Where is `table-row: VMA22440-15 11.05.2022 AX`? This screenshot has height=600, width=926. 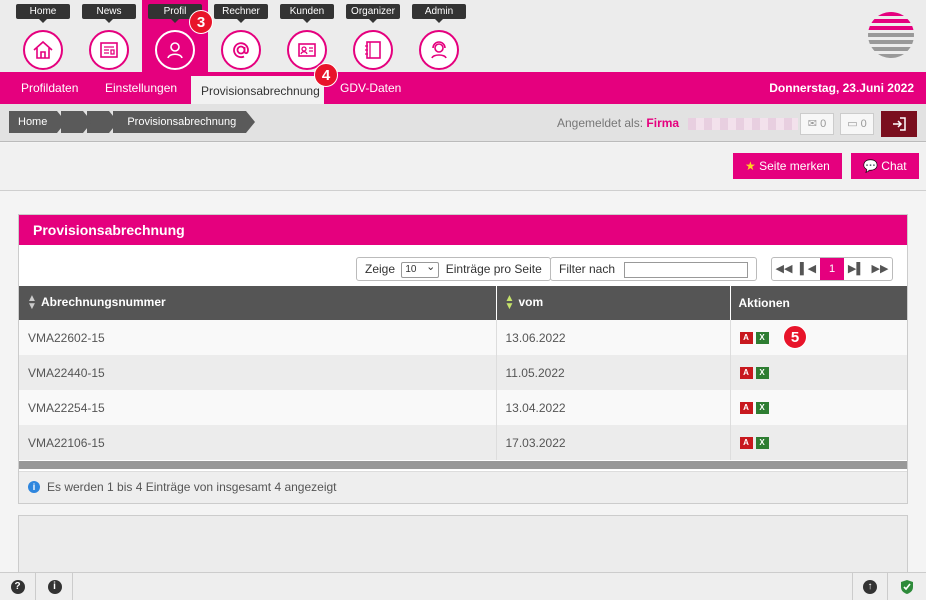 table-row: VMA22440-15 11.05.2022 AX is located at coordinates (463, 372).